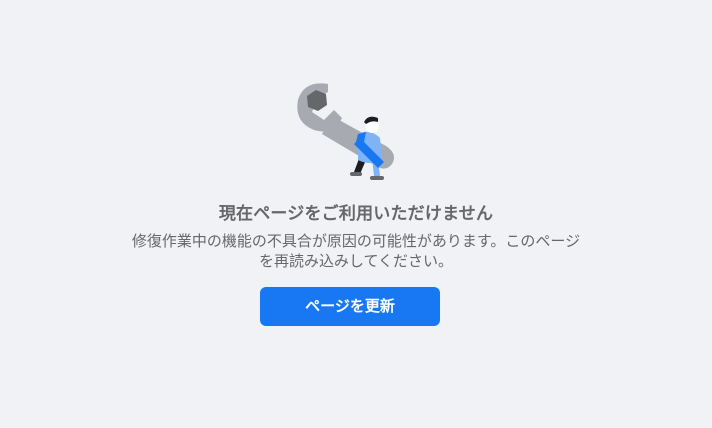 This screenshot has height=428, width=712. I want to click on error-title: 現在ページをご利用いただけません, so click(356, 214).